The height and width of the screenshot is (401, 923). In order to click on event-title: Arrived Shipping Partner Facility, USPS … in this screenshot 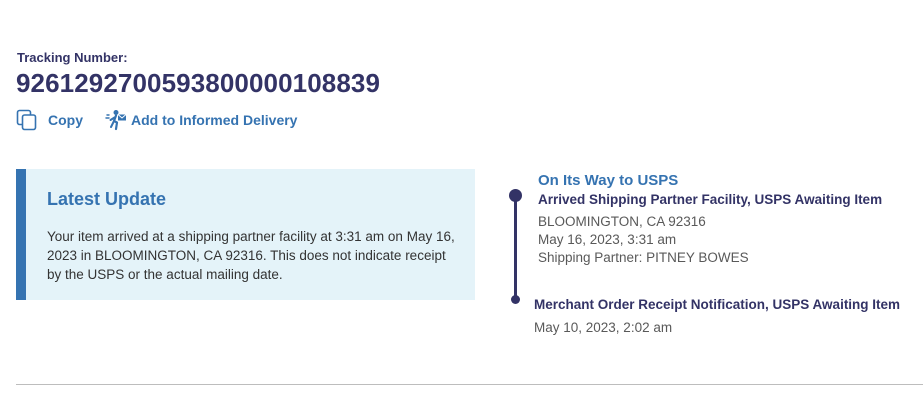, I will do `click(710, 199)`.